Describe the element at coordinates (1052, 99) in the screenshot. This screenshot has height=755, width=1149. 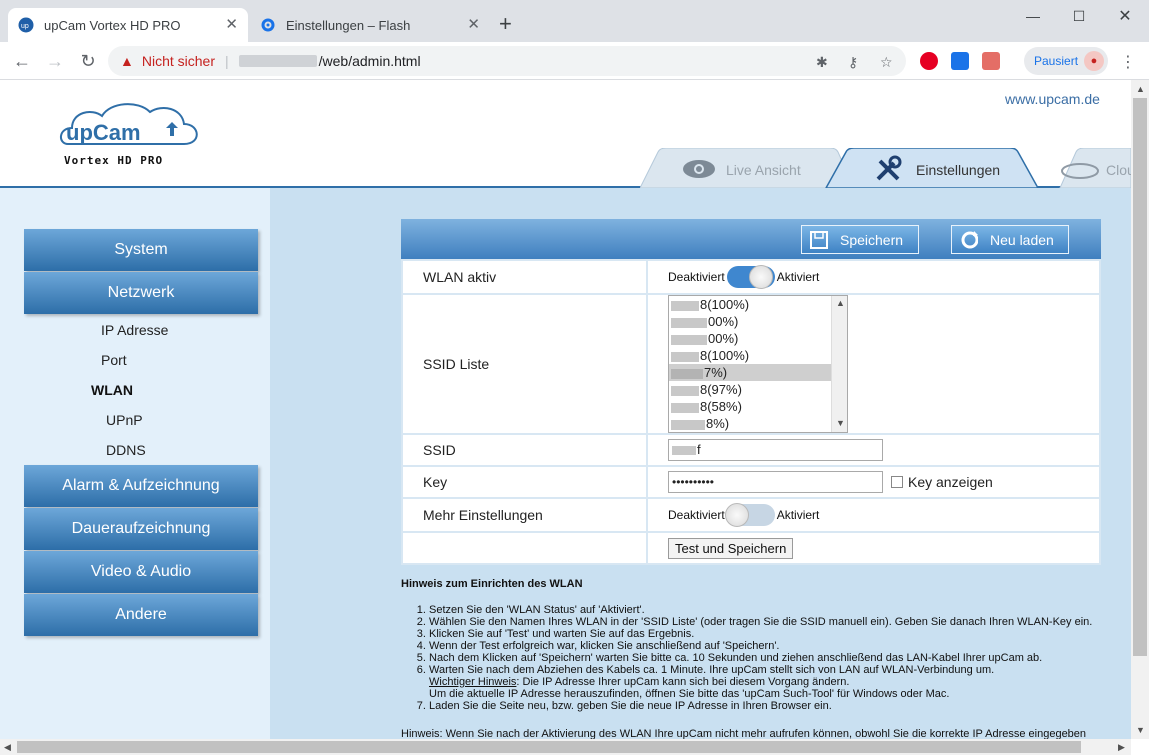
I see `site-url-link: www.upcam.de` at that location.